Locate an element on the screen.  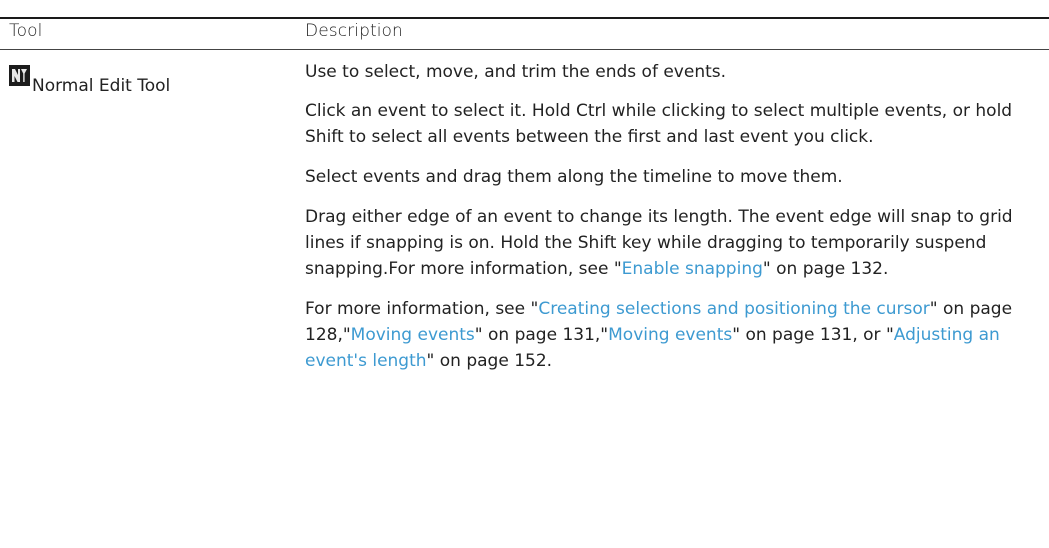
link-enable-snapping: Enable snapping is located at coordinates (692, 269).